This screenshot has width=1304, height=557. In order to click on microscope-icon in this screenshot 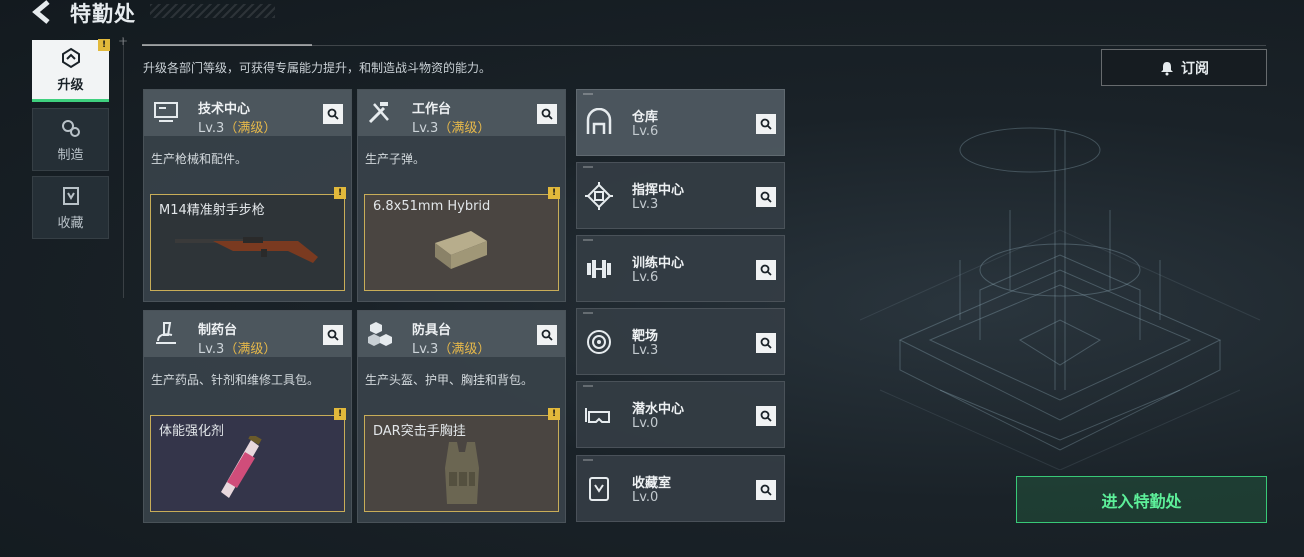, I will do `click(166, 333)`.